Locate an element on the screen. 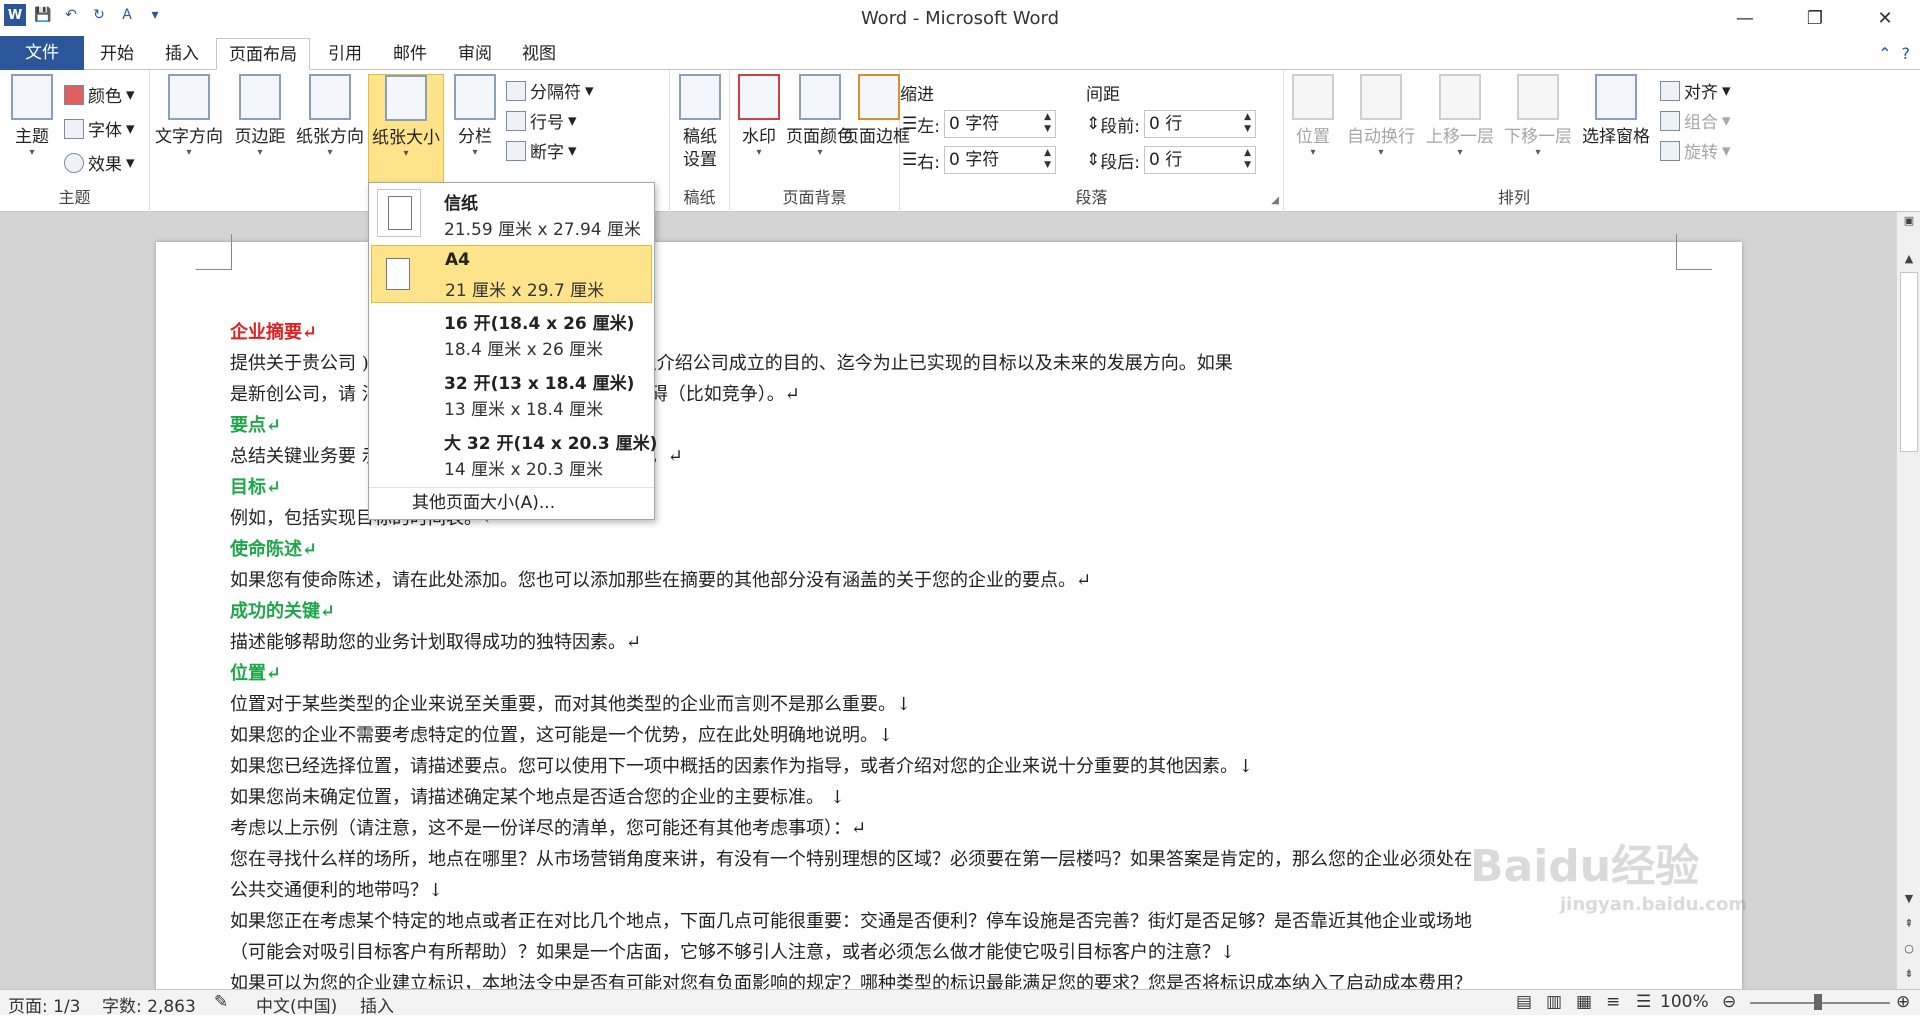  collapse-ribbon-icon: ⌃ is located at coordinates (1884, 53).